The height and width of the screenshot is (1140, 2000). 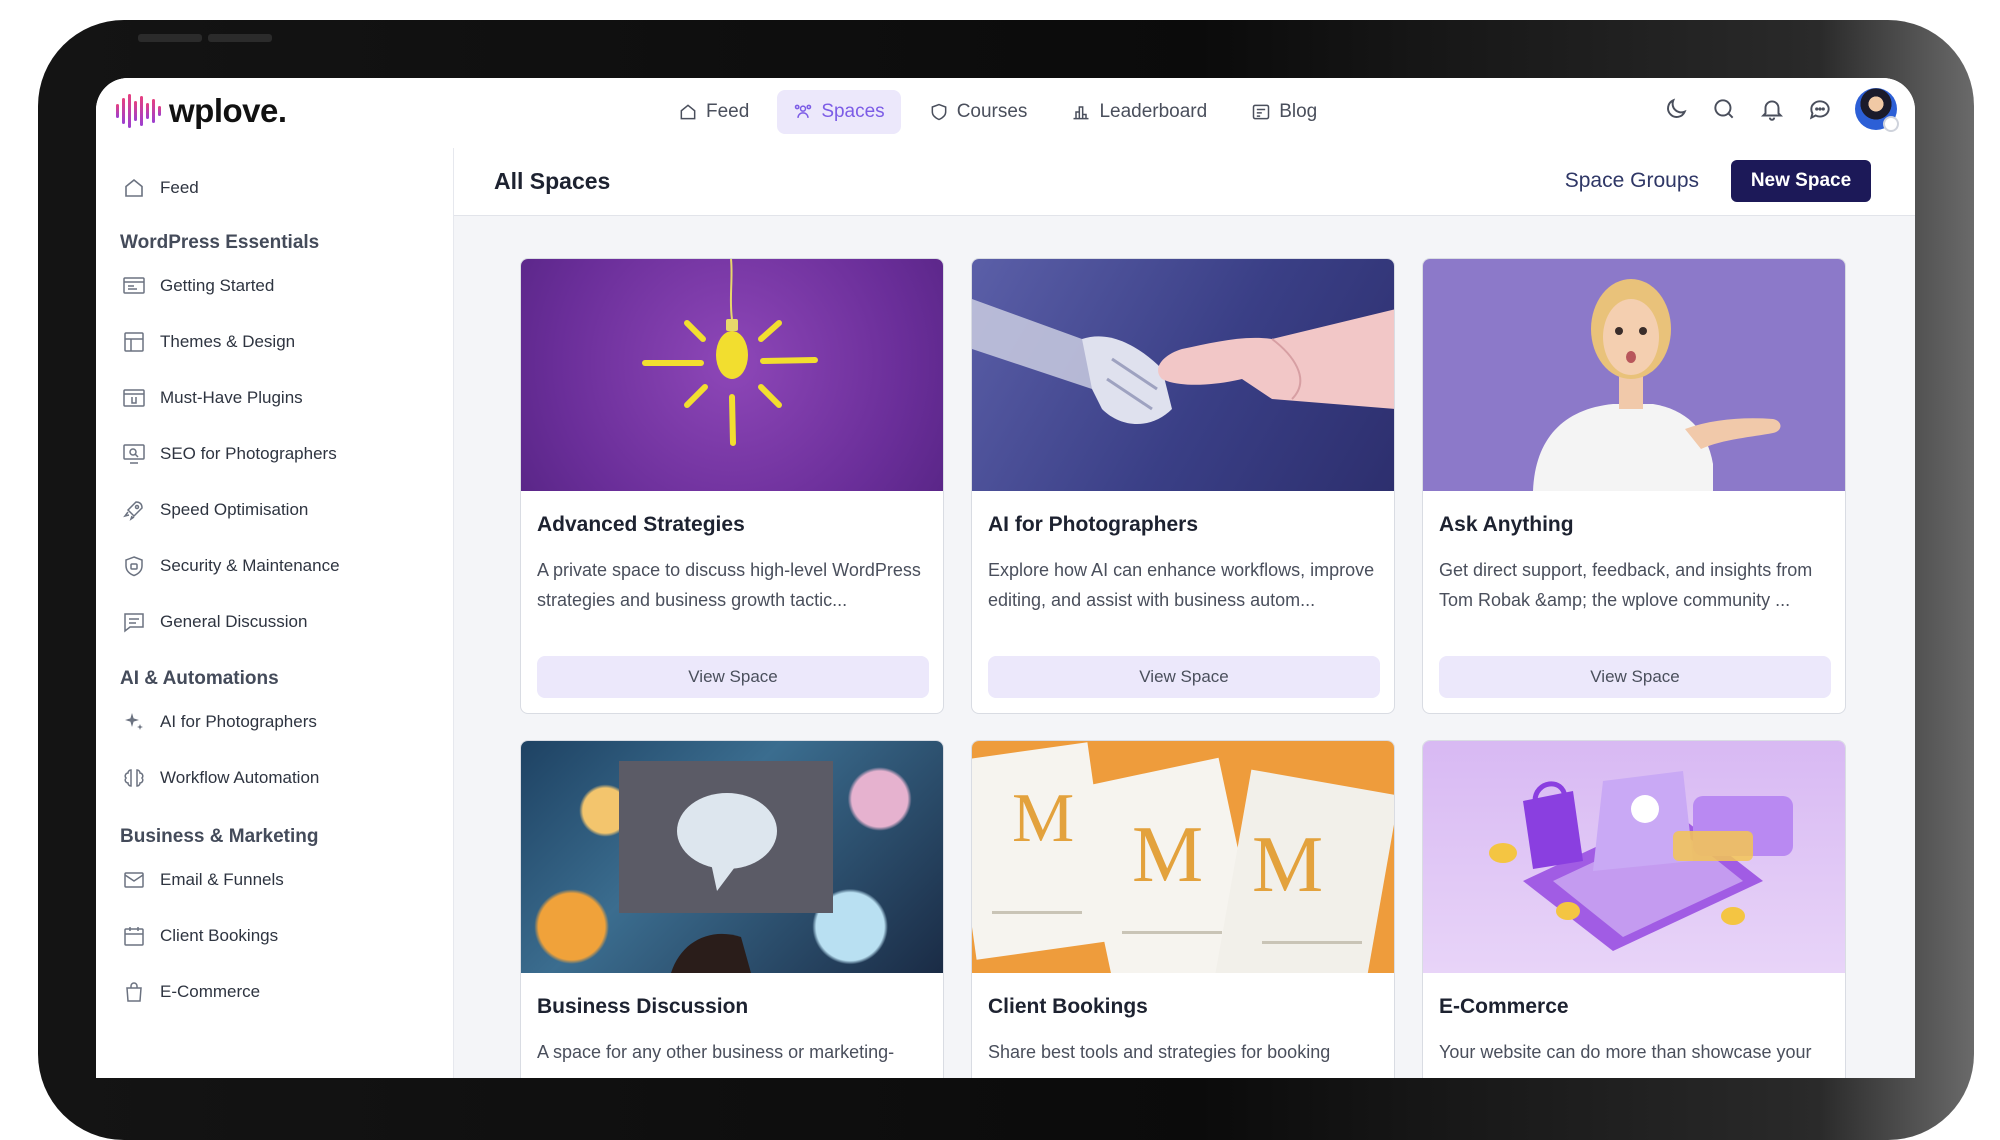 What do you see at coordinates (138, 111) in the screenshot?
I see `logo-waveform-icon` at bounding box center [138, 111].